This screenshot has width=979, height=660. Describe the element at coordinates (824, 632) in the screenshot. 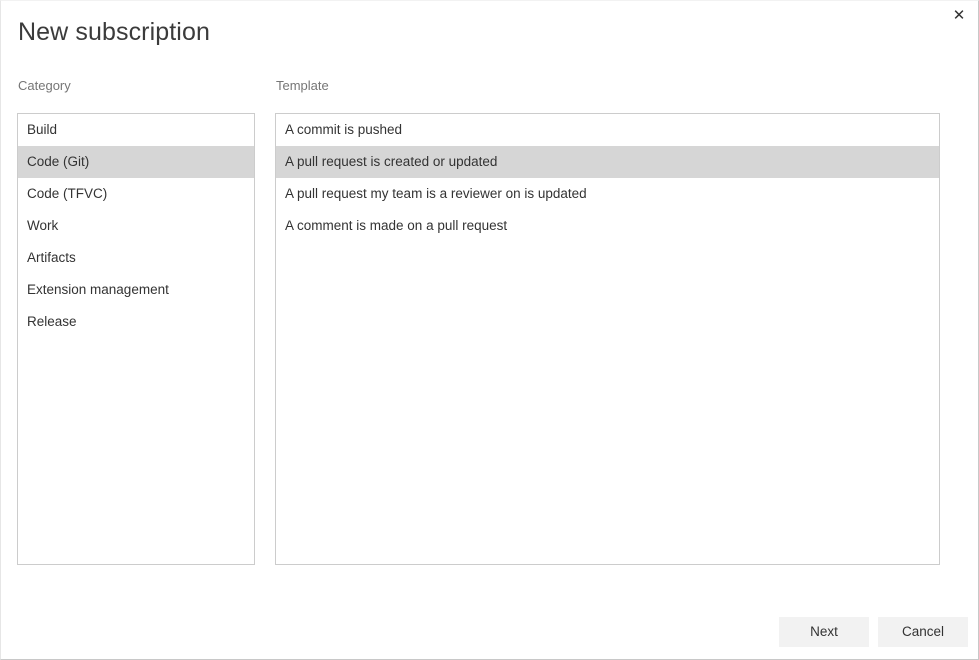

I see `next-button: Next` at that location.